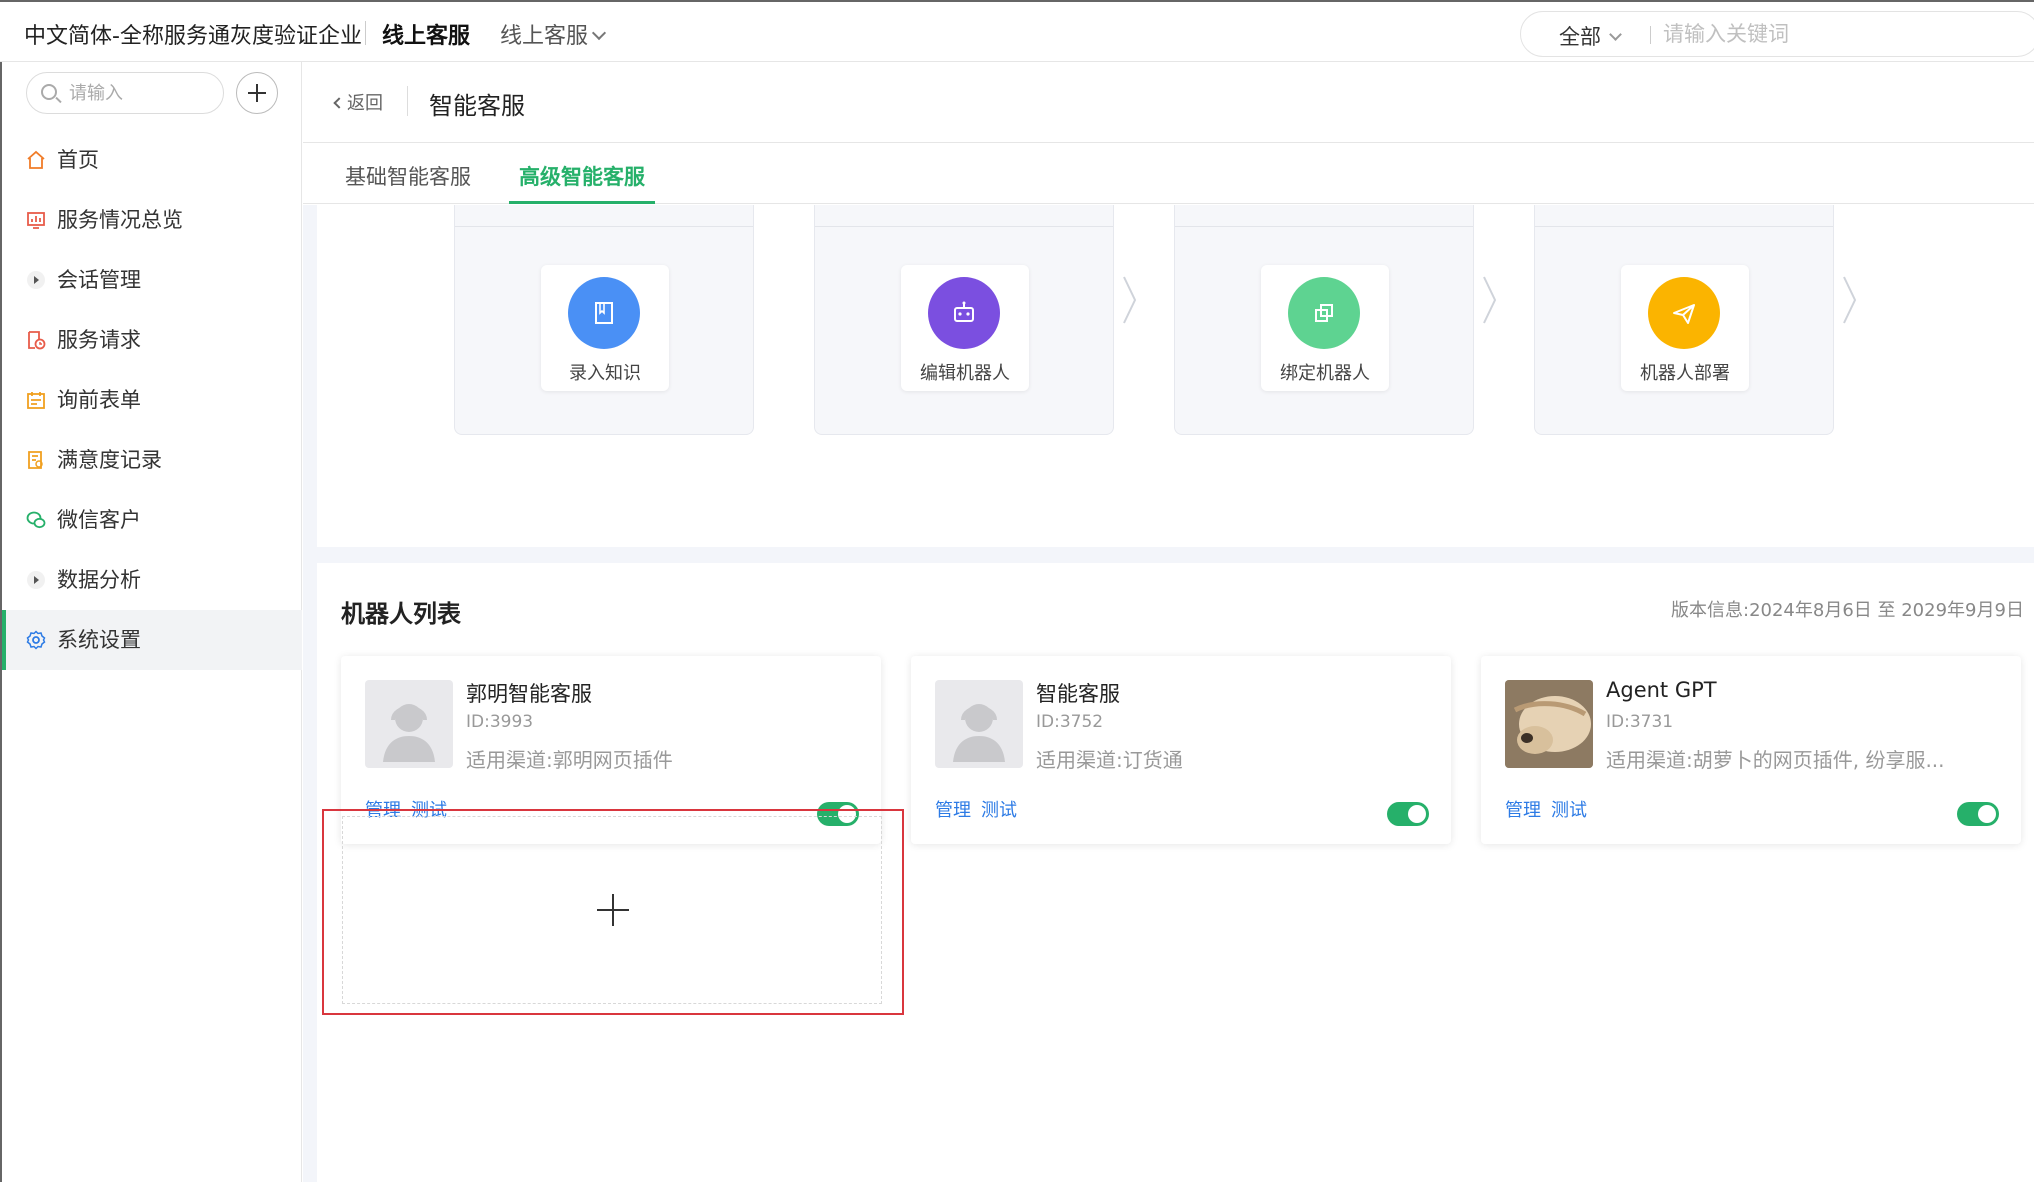 The image size is (2034, 1182). I want to click on page-header: 返回 智能客服, so click(1168, 102).